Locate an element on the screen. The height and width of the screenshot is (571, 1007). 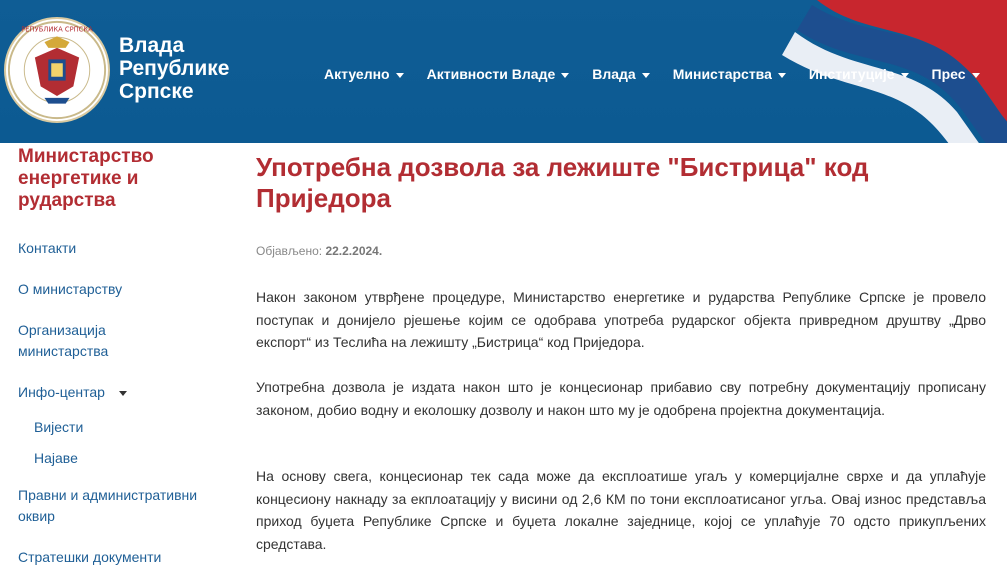
nav-item-vlada: Влада is located at coordinates (621, 74).